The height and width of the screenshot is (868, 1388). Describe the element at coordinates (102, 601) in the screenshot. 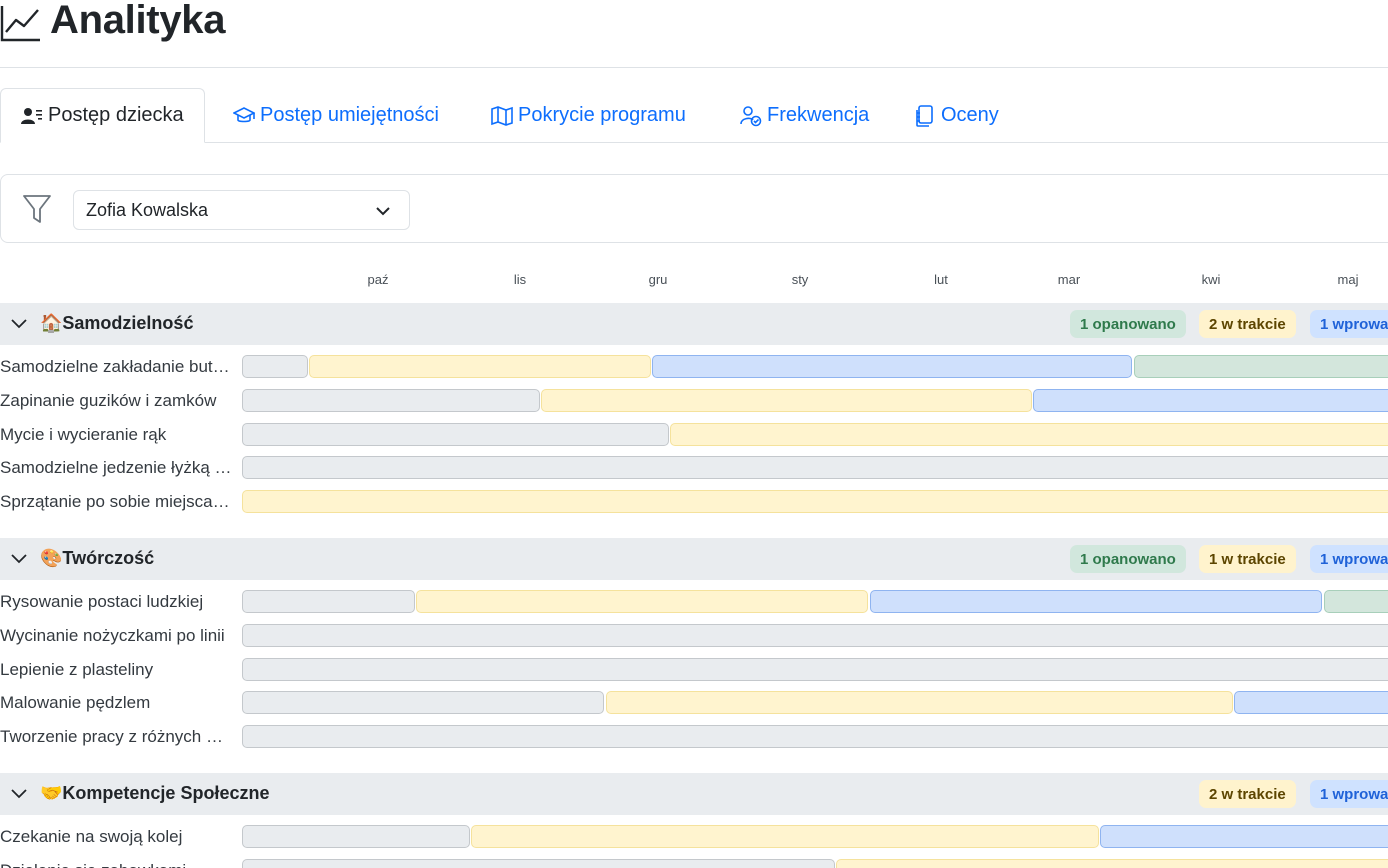

I see `skill-label: Rysowanie postaci ludzkiej` at that location.